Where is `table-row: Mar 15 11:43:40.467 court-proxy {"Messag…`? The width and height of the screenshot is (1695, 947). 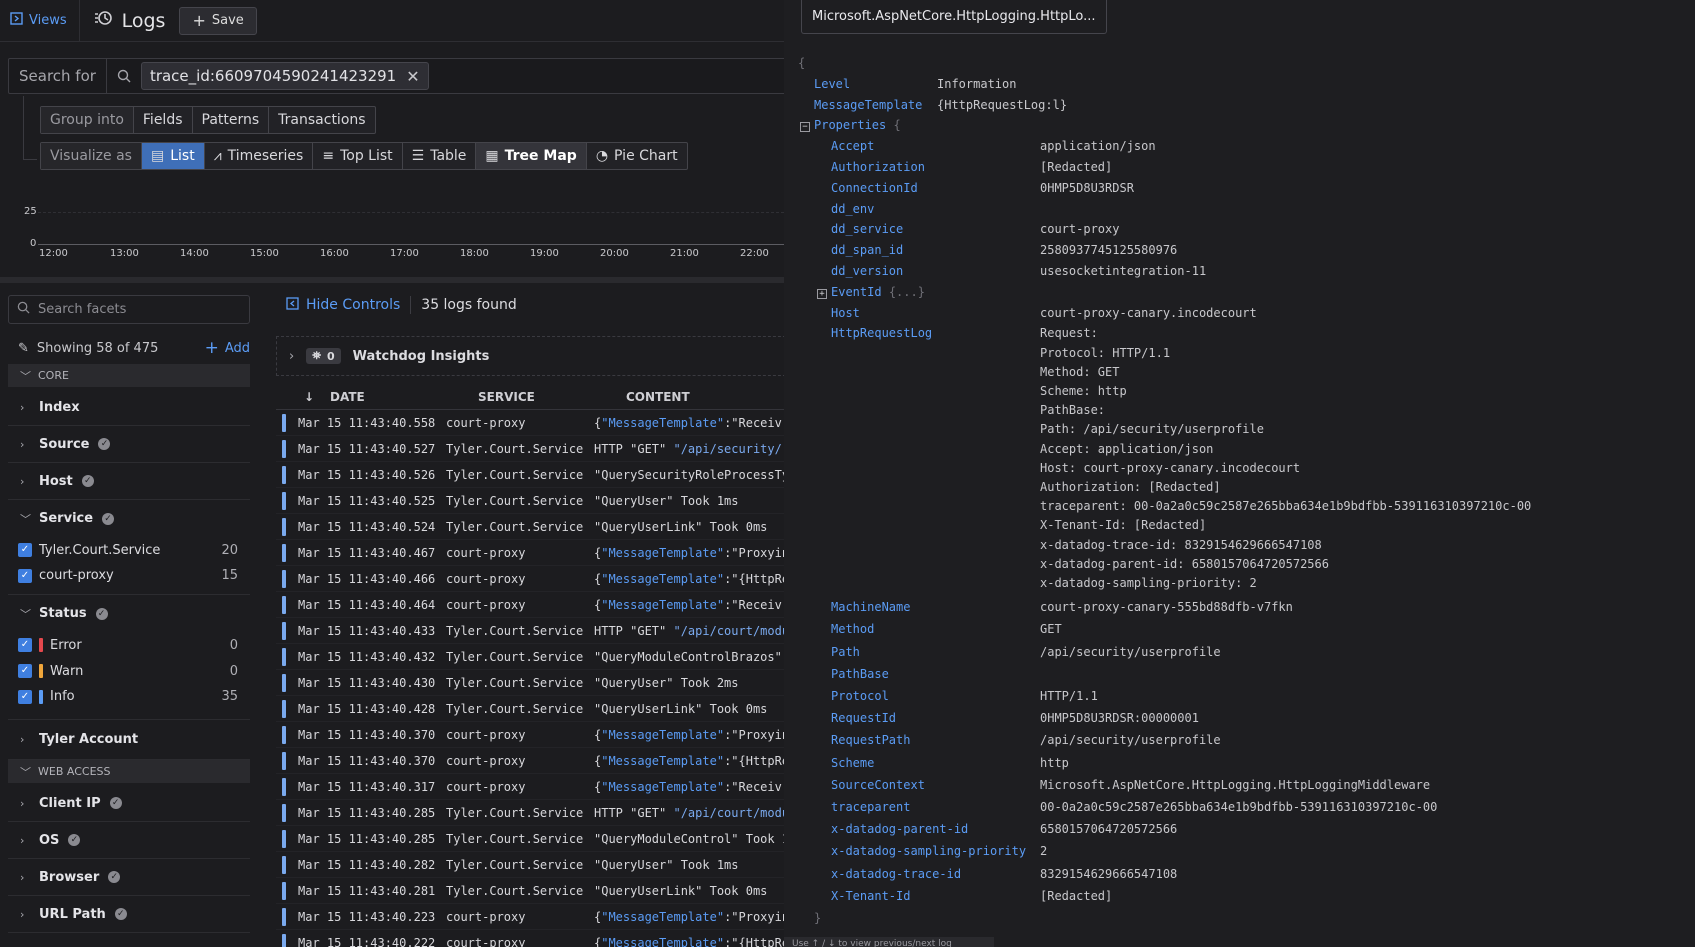 table-row: Mar 15 11:43:40.467 court-proxy {"Messag… is located at coordinates (530, 553).